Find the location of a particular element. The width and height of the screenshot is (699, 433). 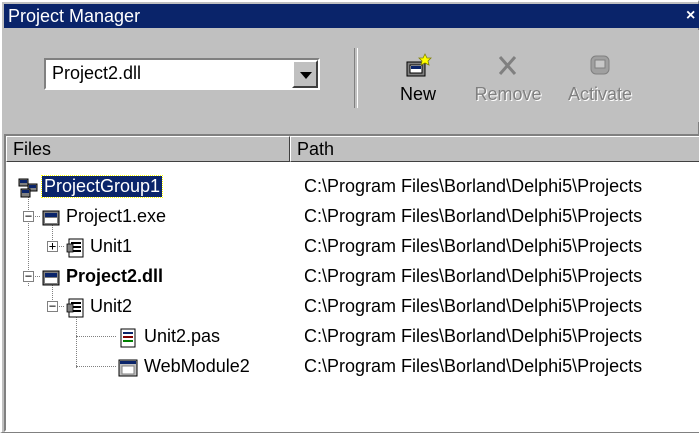

new-project-icon is located at coordinates (419, 65).